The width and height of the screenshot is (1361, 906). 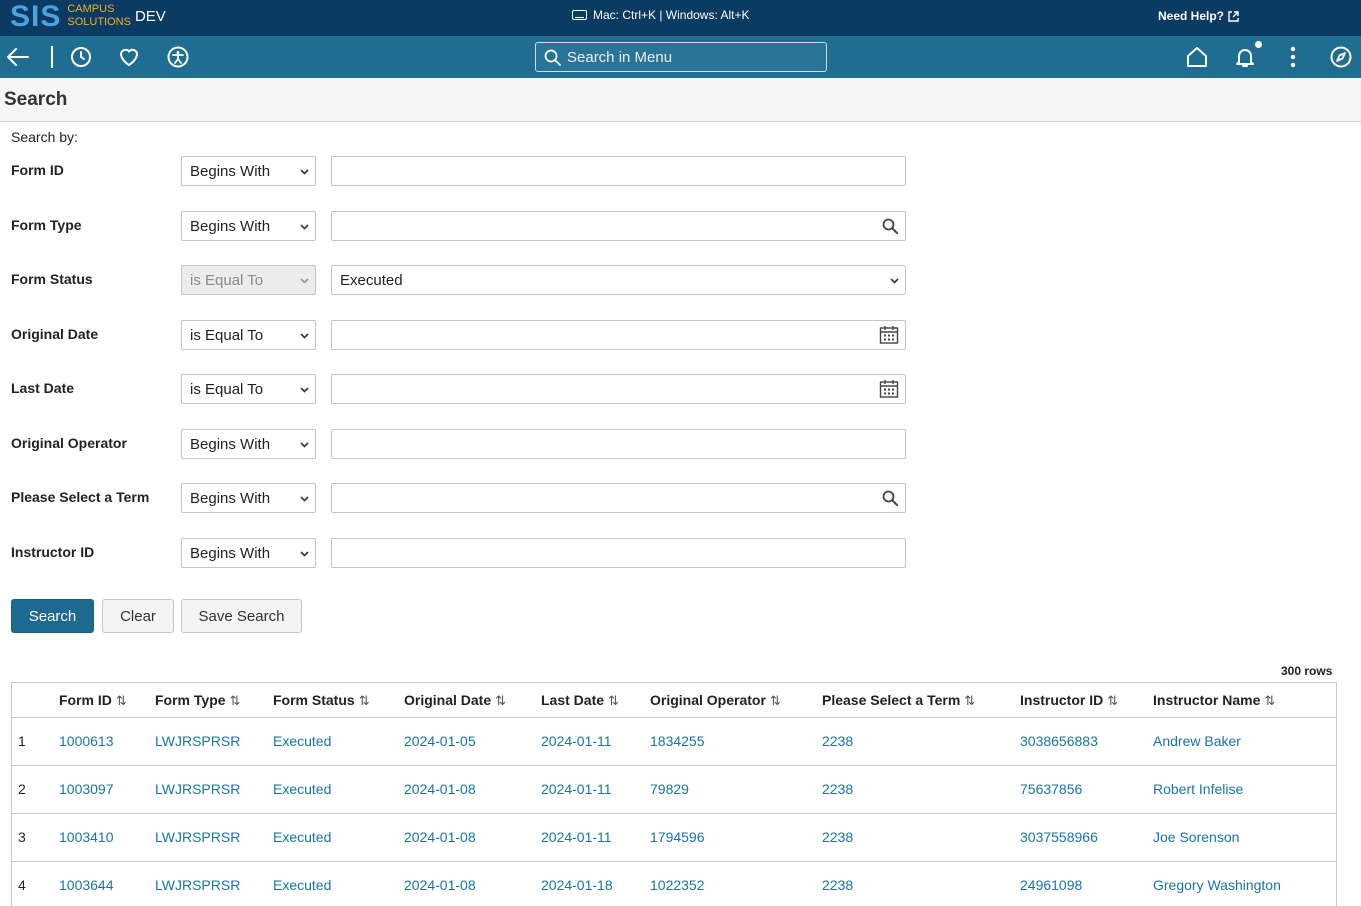 I want to click on environment-label: DEV, so click(x=150, y=16).